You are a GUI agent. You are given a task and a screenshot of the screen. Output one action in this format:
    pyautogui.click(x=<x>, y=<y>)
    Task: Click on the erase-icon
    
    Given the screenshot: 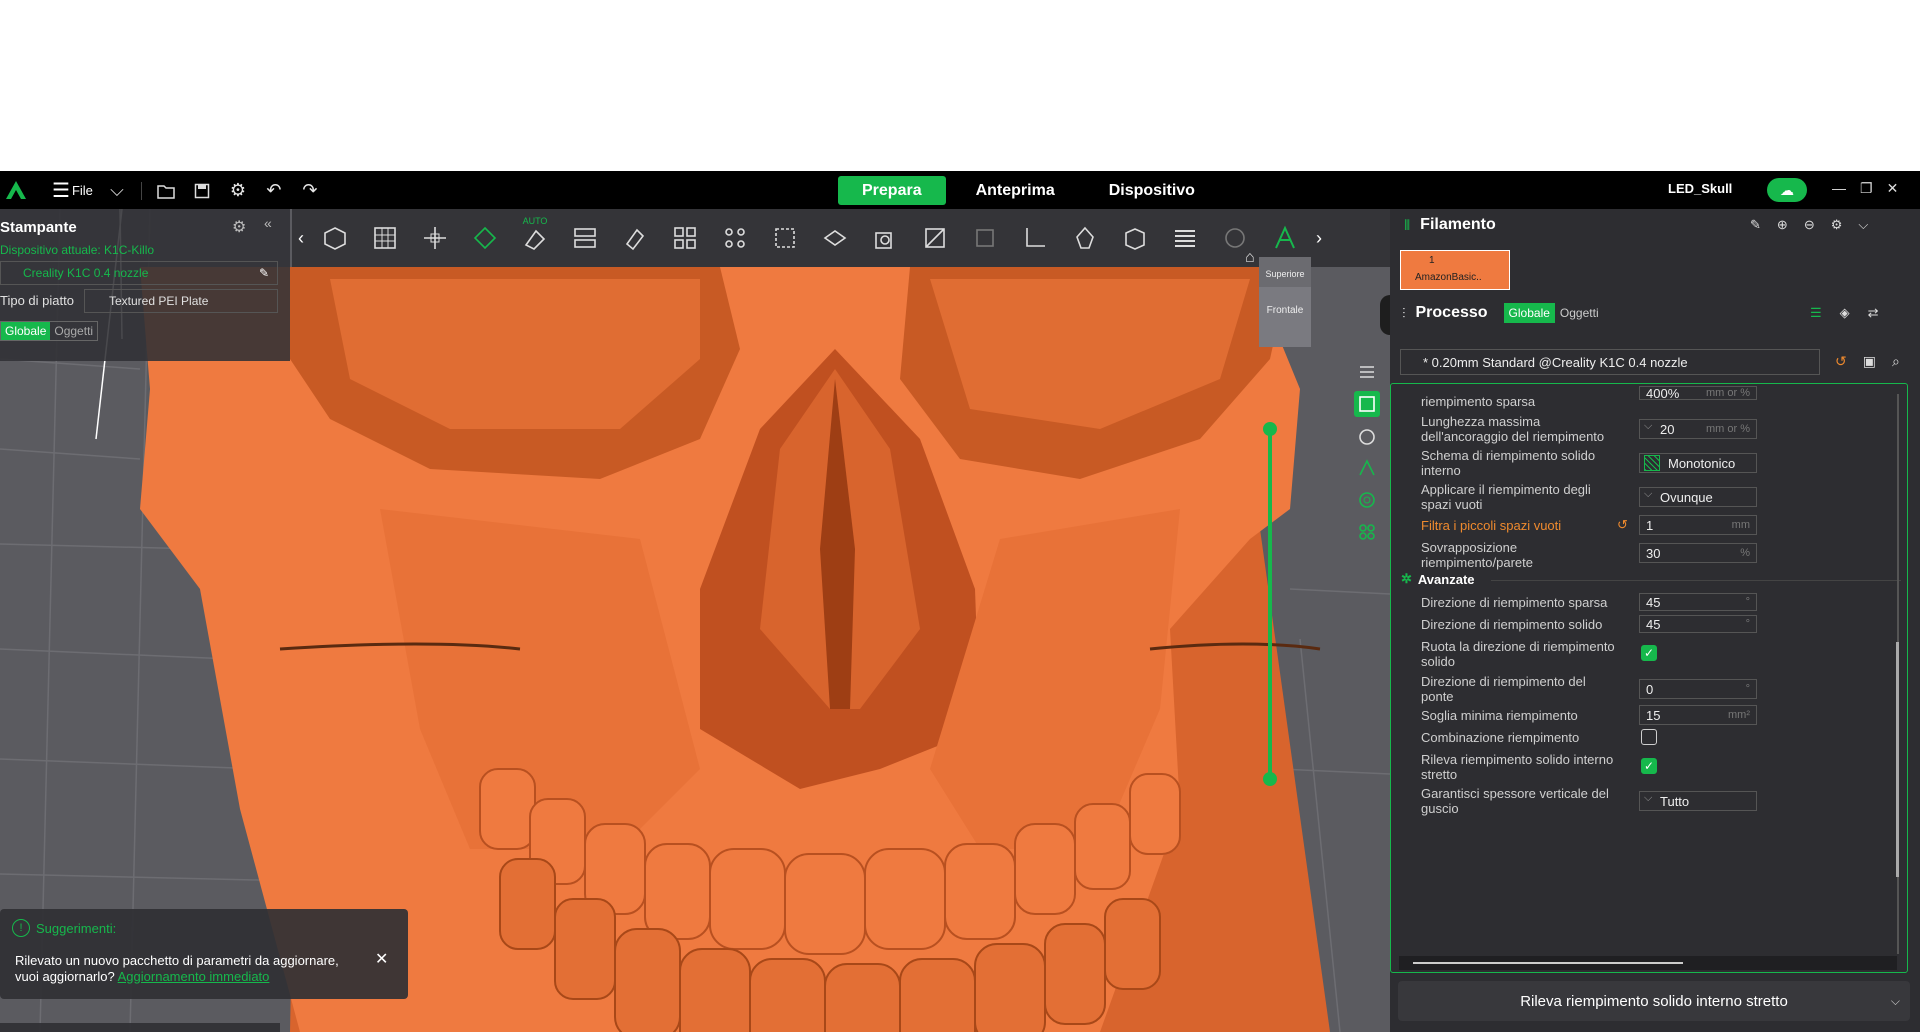 What is the action you would take?
    pyautogui.click(x=635, y=238)
    